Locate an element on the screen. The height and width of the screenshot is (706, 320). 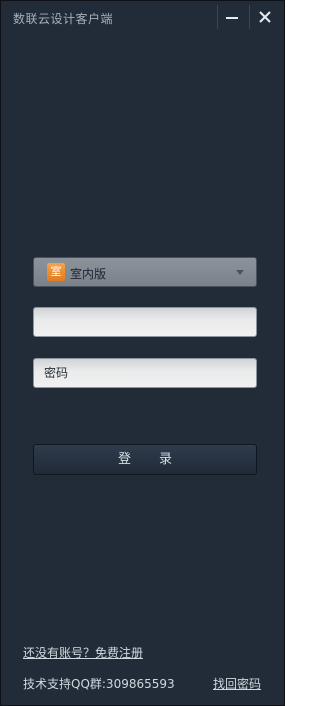
recover-password-link: 找回密码 is located at coordinates (237, 683).